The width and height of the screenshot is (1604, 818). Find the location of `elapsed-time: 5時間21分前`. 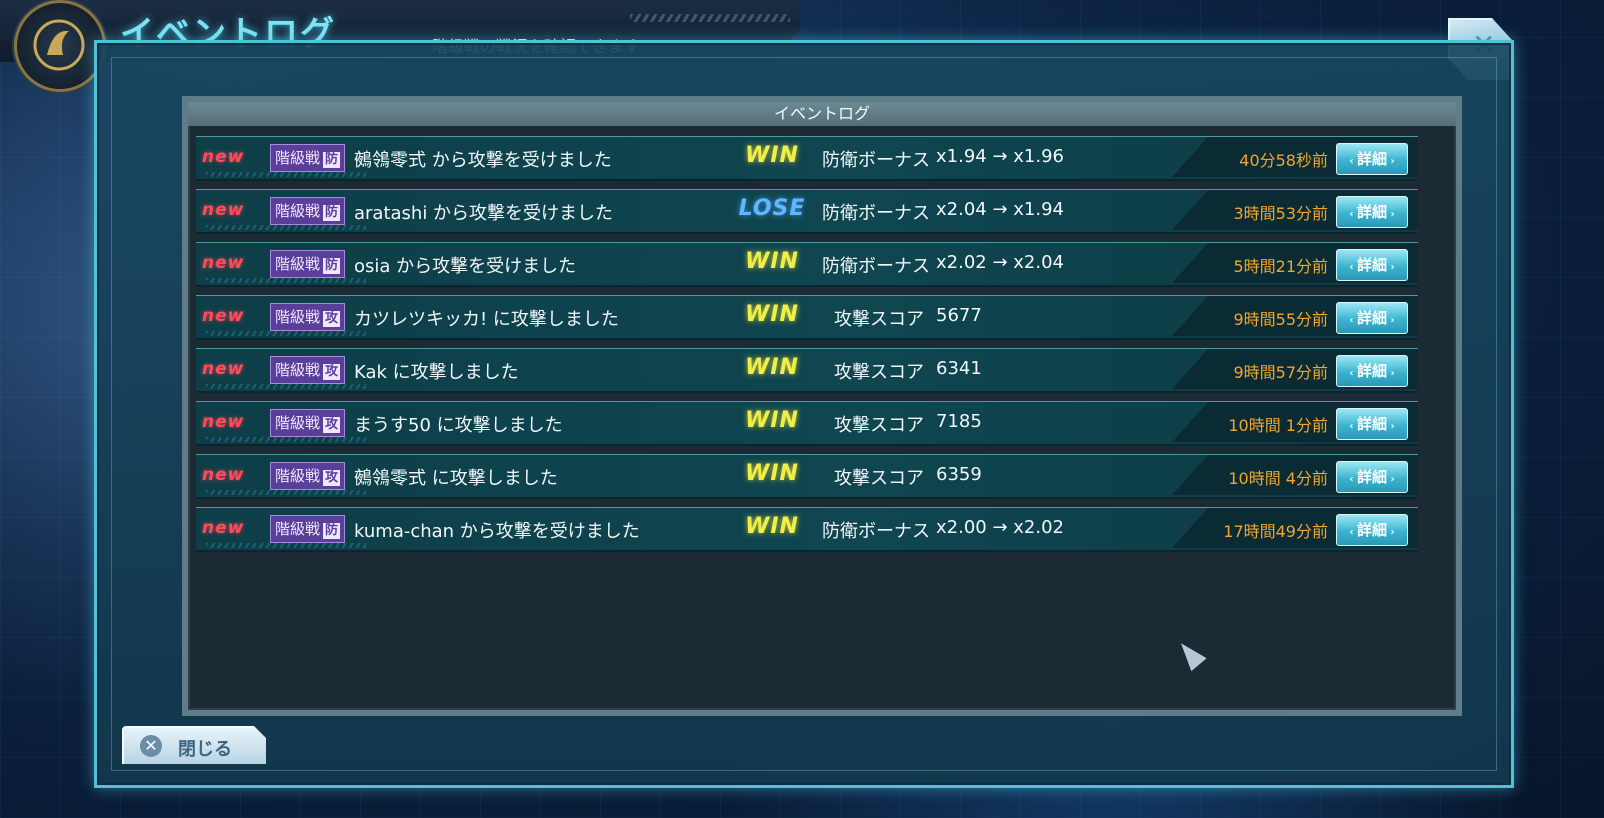

elapsed-time: 5時間21分前 is located at coordinates (1280, 266).